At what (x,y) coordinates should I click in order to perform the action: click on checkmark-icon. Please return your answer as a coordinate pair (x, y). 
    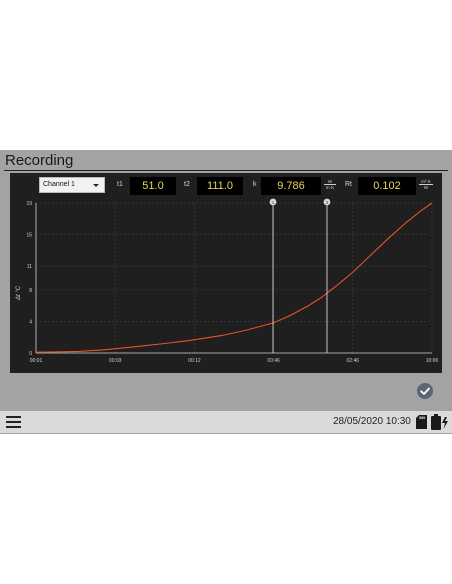
    Looking at the image, I should click on (425, 391).